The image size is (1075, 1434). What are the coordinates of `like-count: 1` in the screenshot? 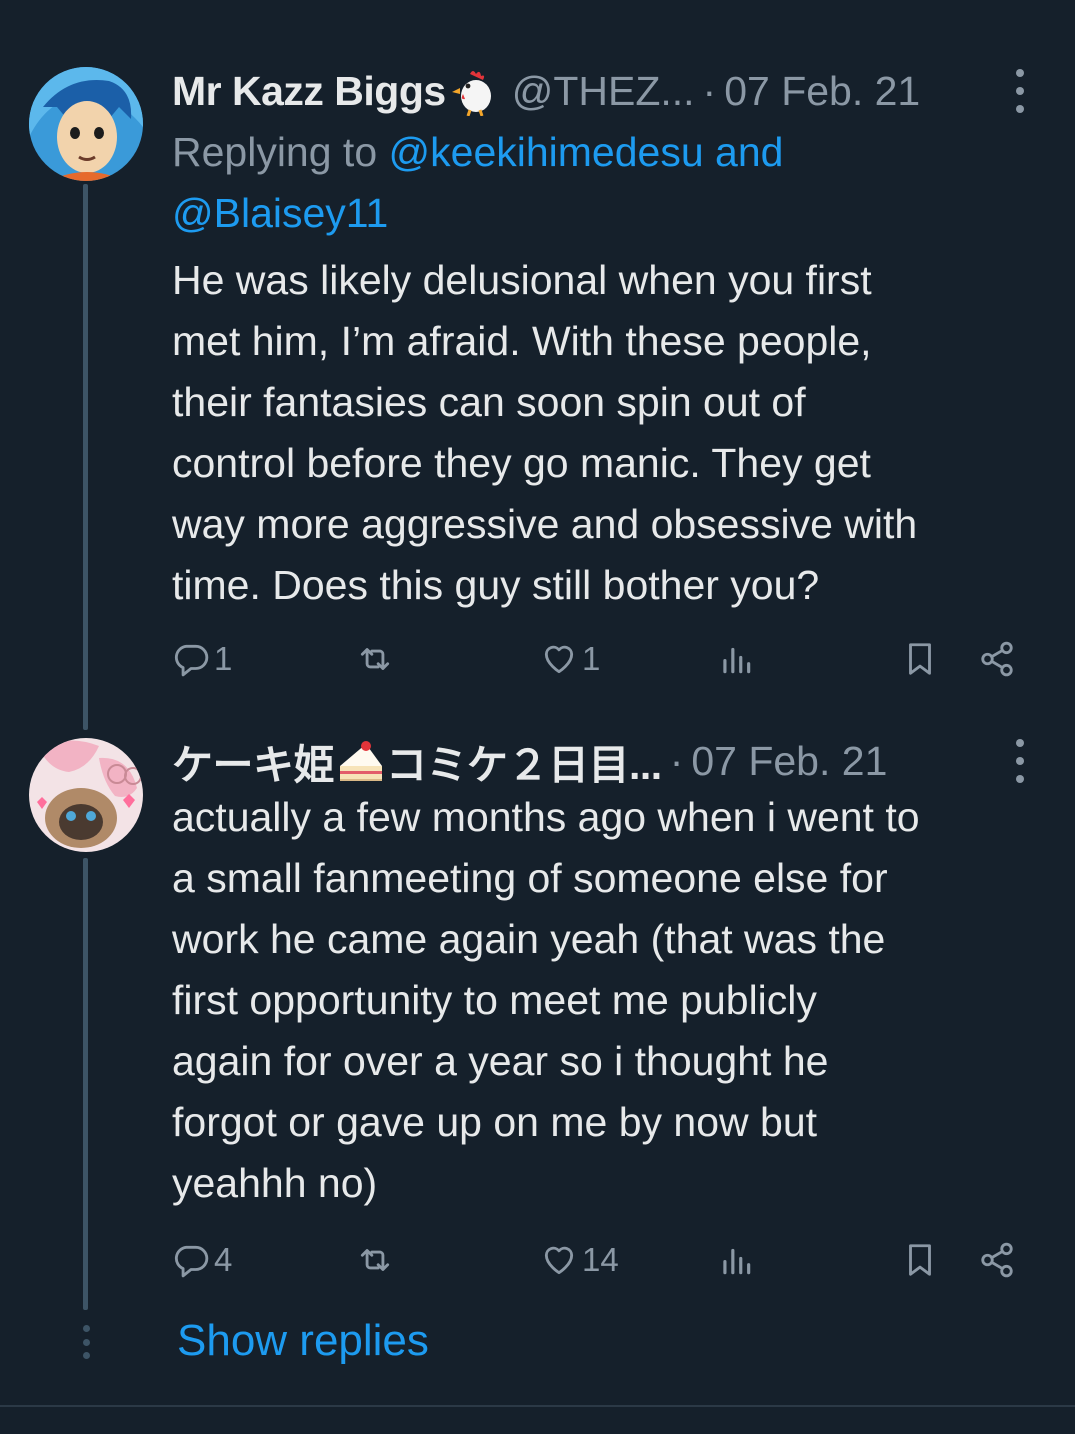 It's located at (591, 658).